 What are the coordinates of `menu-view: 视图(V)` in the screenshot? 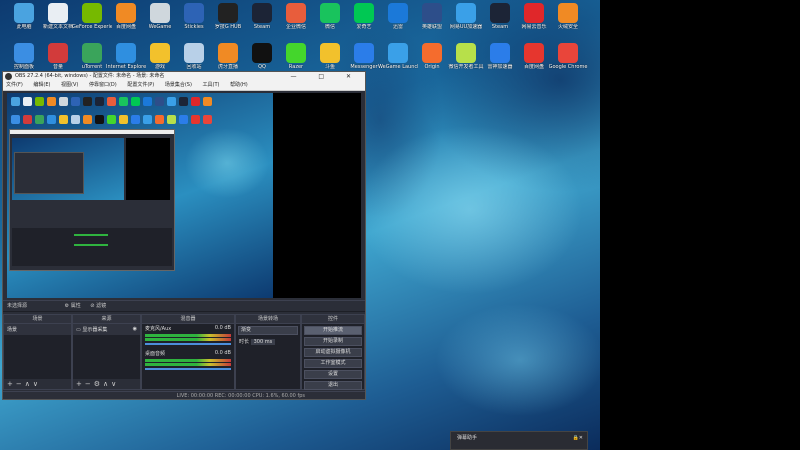 It's located at (69, 85).